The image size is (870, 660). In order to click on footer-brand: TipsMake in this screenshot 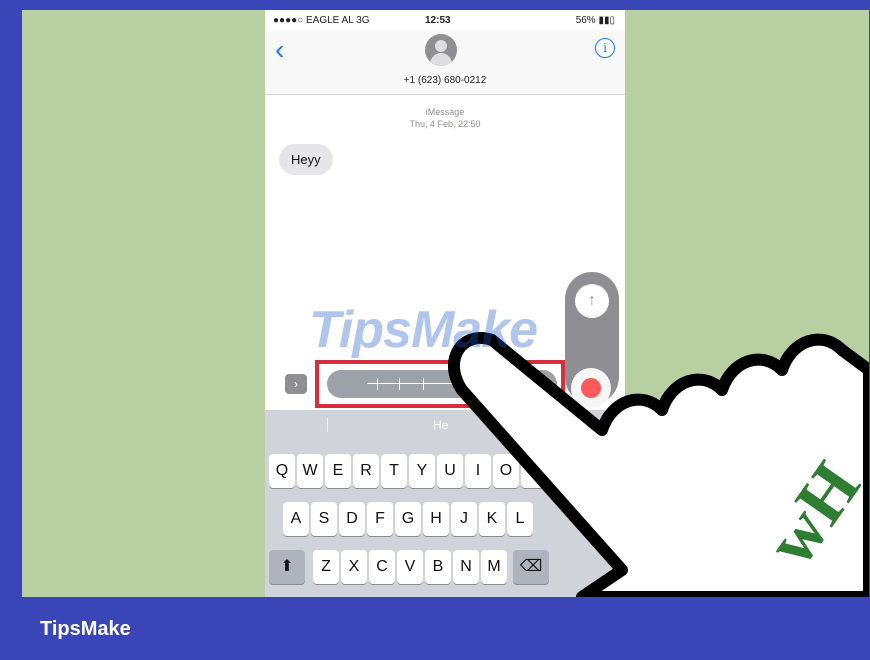, I will do `click(85, 629)`.